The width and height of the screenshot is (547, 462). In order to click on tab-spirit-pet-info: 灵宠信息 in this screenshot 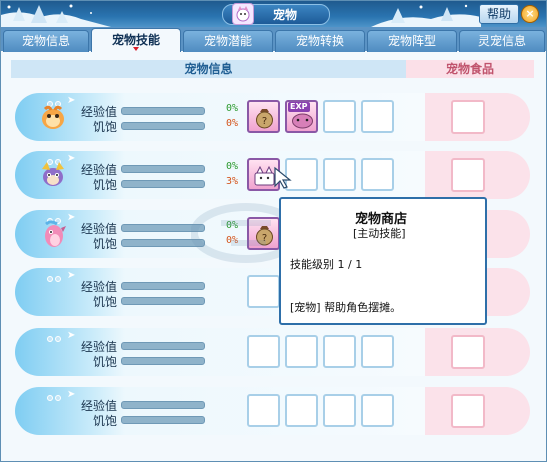, I will do `click(502, 41)`.